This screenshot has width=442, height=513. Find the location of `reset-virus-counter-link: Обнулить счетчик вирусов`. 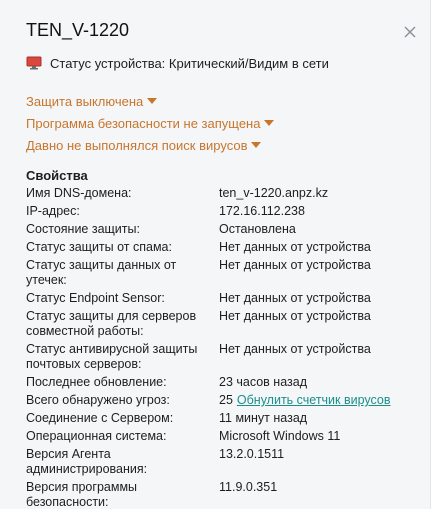

reset-virus-counter-link: Обнулить счетчик вирусов is located at coordinates (314, 400).